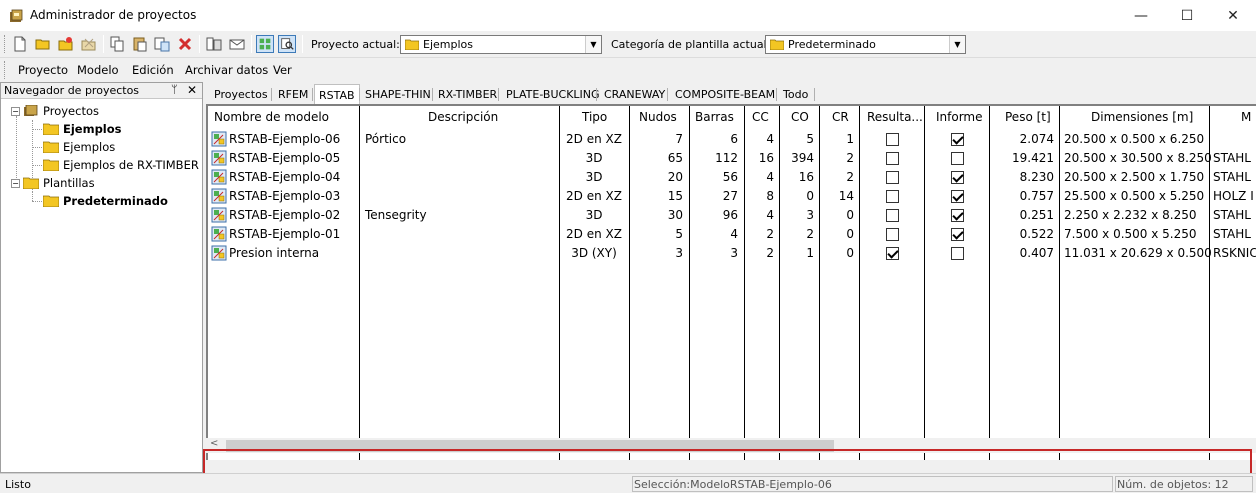 The image size is (1256, 493). Describe the element at coordinates (226, 70) in the screenshot. I see `menu-archivar-datos: Archivar datos` at that location.